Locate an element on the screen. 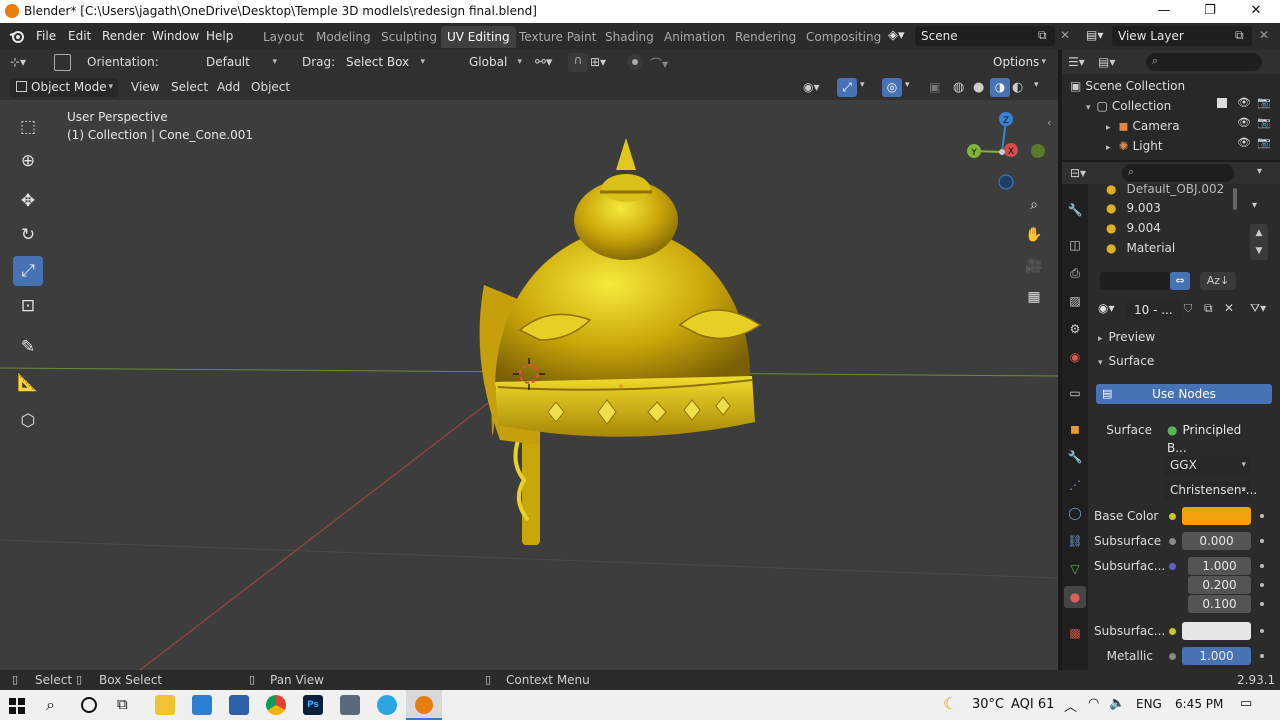  tab-modifiers-icon: 🔧 is located at coordinates (1075, 457).